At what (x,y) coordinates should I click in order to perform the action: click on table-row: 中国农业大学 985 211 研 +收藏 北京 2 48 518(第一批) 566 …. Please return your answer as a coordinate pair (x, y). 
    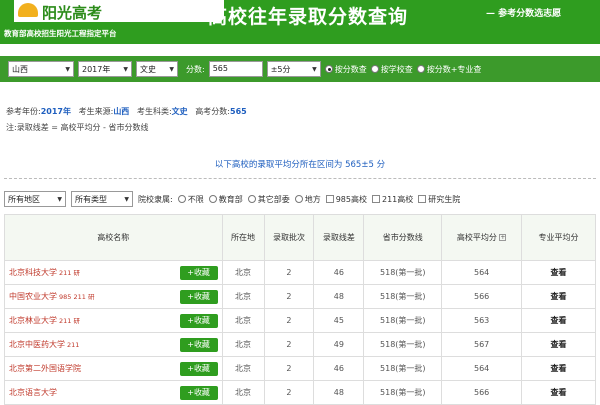
    Looking at the image, I should click on (300, 296).